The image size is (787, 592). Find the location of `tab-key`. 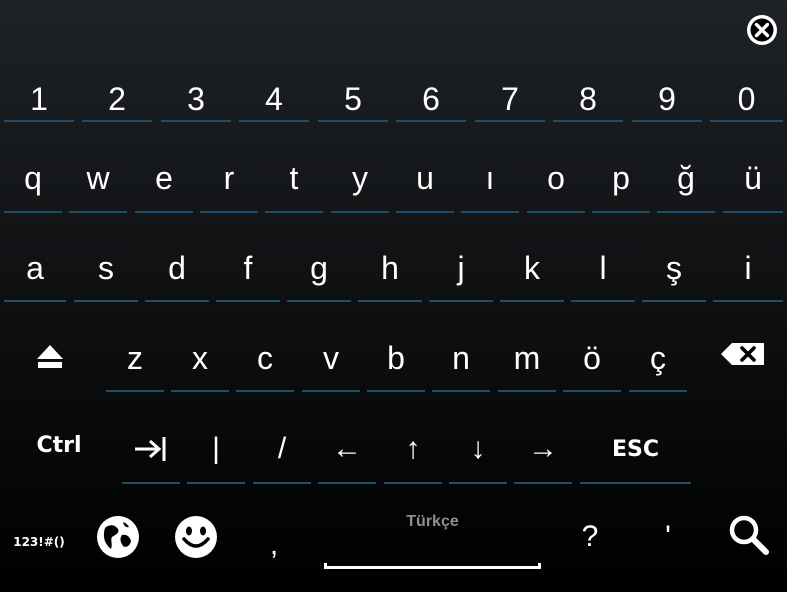

tab-key is located at coordinates (151, 449).